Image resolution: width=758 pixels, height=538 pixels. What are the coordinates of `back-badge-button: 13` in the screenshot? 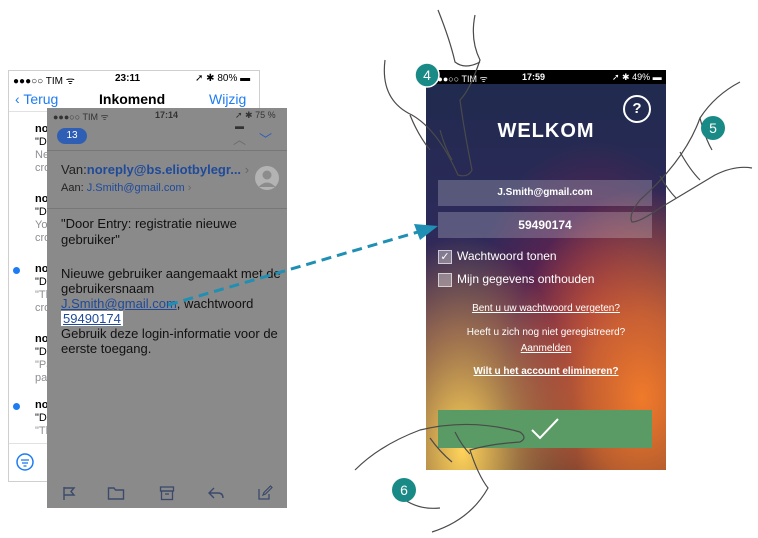 It's located at (72, 136).